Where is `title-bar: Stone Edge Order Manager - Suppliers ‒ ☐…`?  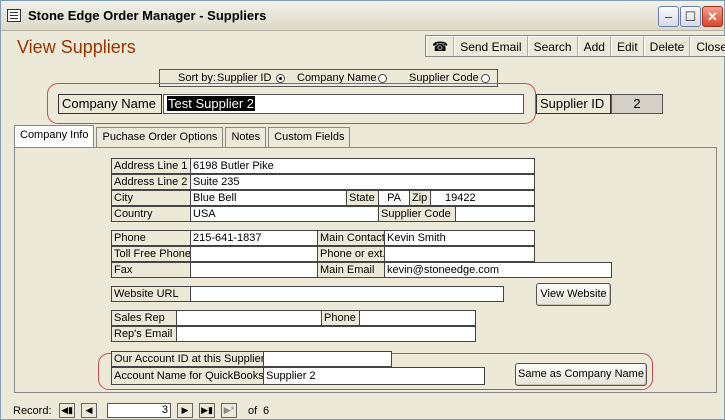 title-bar: Stone Edge Order Manager - Suppliers ‒ ☐… is located at coordinates (362, 16).